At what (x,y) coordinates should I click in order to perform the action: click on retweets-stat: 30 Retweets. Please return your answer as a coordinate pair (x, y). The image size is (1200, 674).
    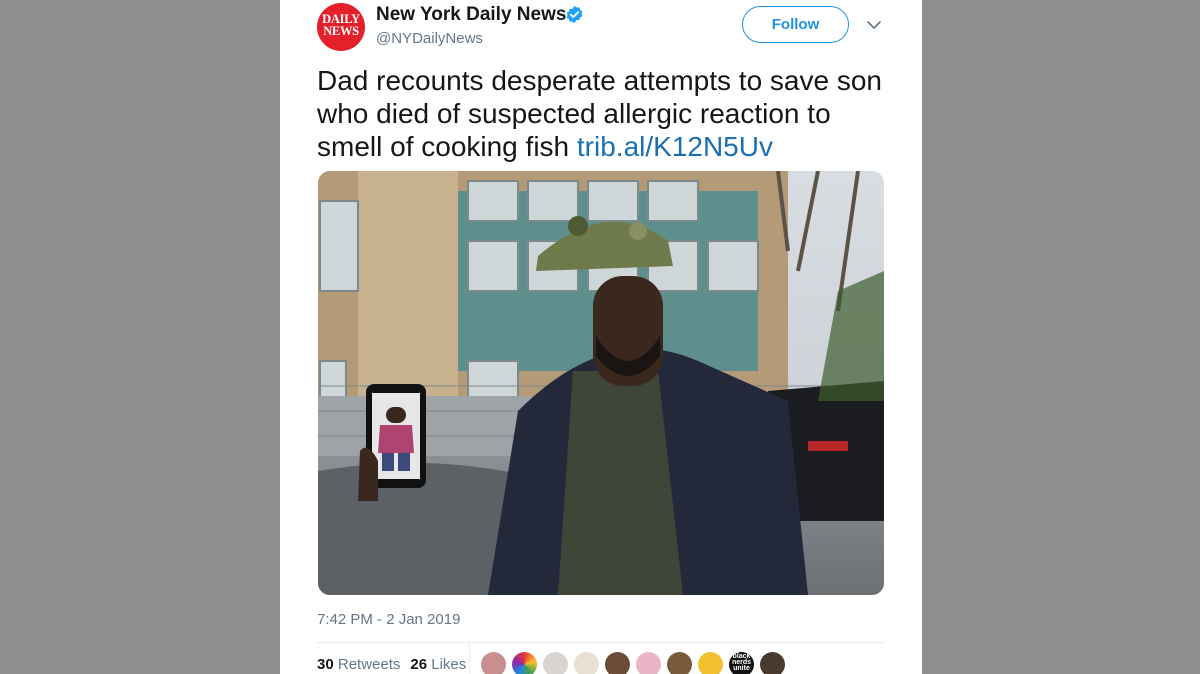
    Looking at the image, I should click on (358, 664).